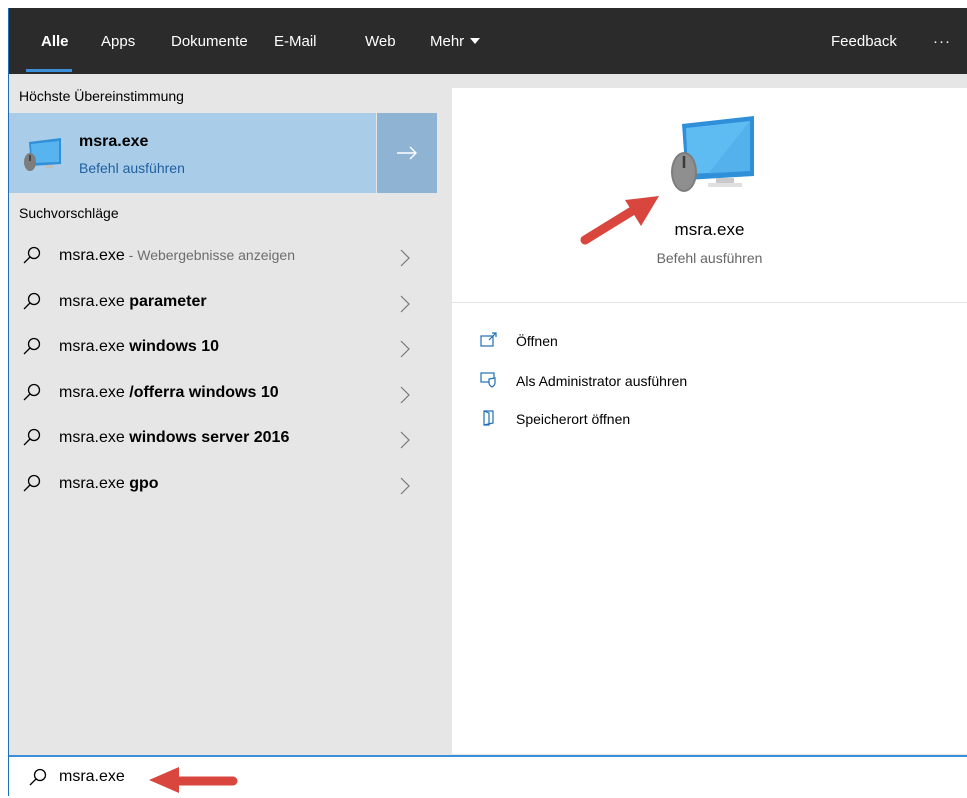  What do you see at coordinates (168, 301) in the screenshot?
I see `suggestion-query-bold: parameter` at bounding box center [168, 301].